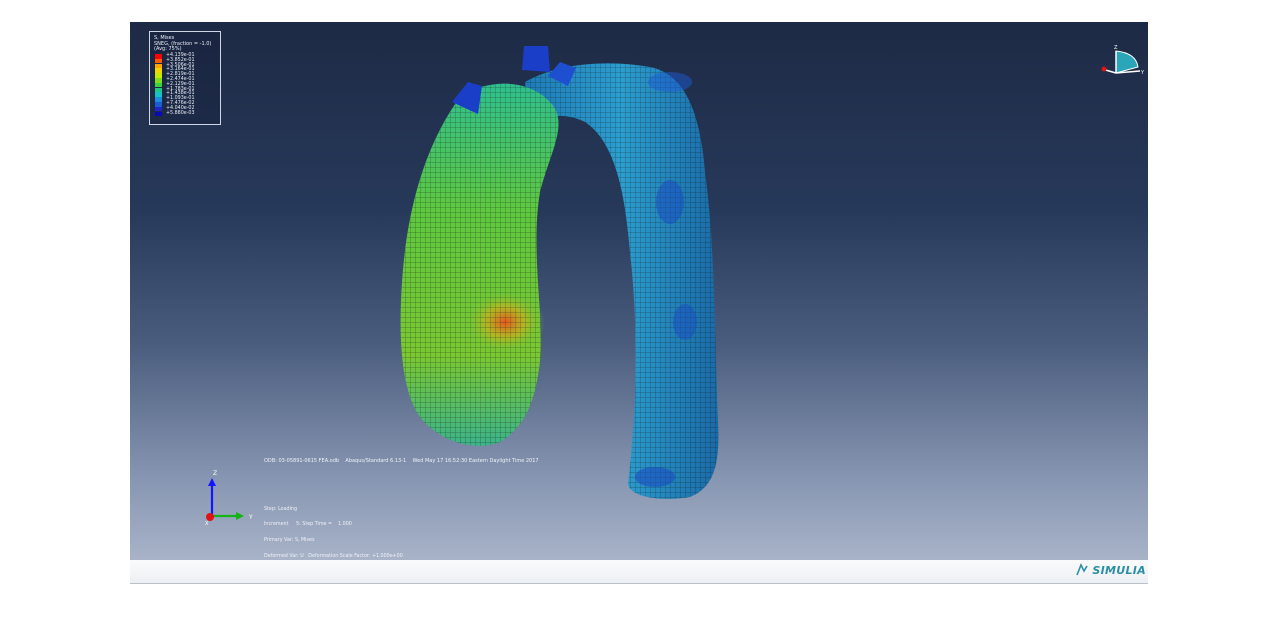 This screenshot has height=633, width=1280. What do you see at coordinates (280, 509) in the screenshot?
I see `status-line-1: Step: Loading` at bounding box center [280, 509].